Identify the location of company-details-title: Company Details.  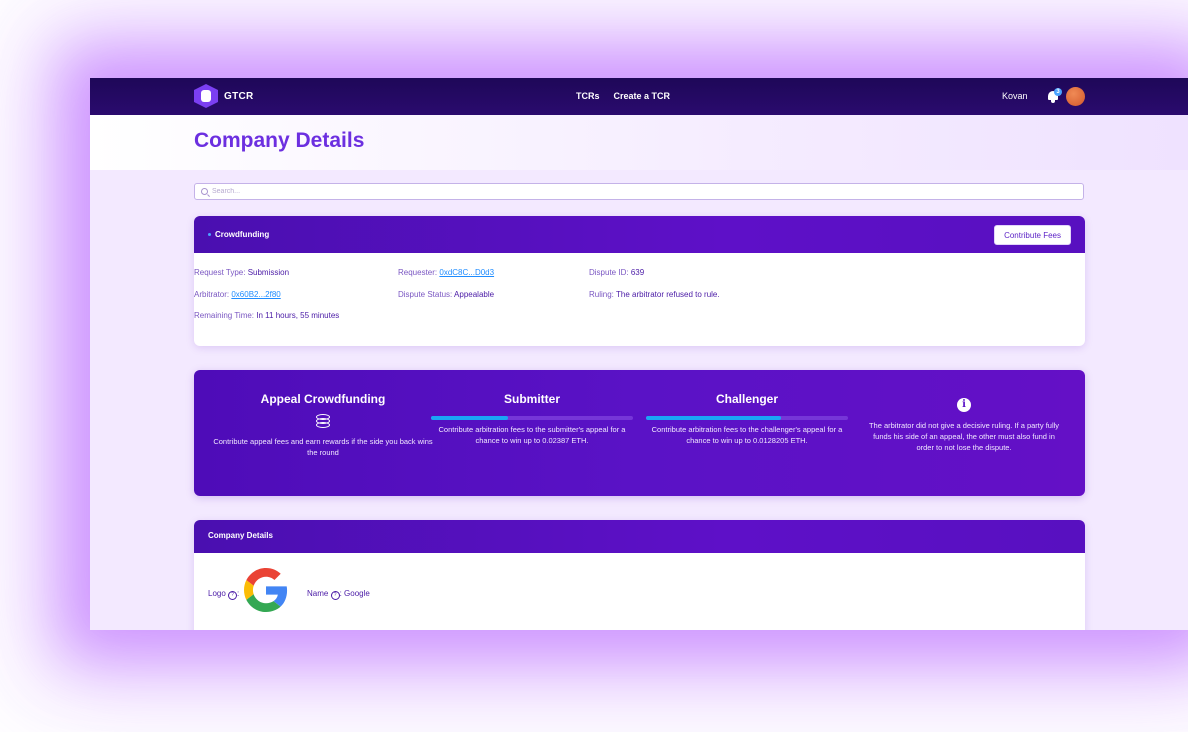
(240, 535).